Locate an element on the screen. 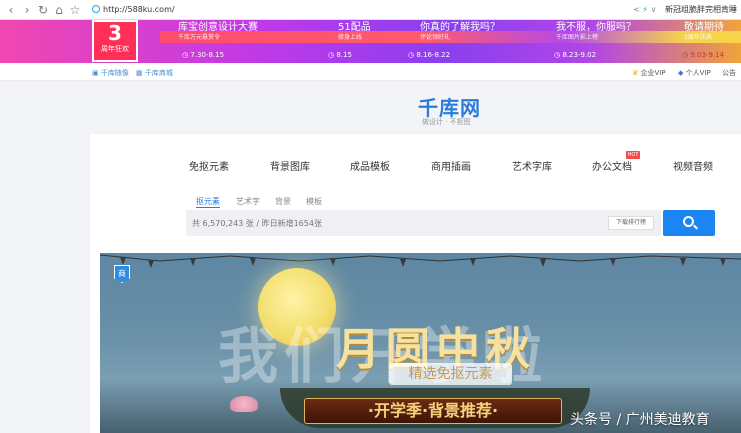 Image resolution: width=741 pixels, height=433 pixels. search-tab-template: 模板 is located at coordinates (314, 201).